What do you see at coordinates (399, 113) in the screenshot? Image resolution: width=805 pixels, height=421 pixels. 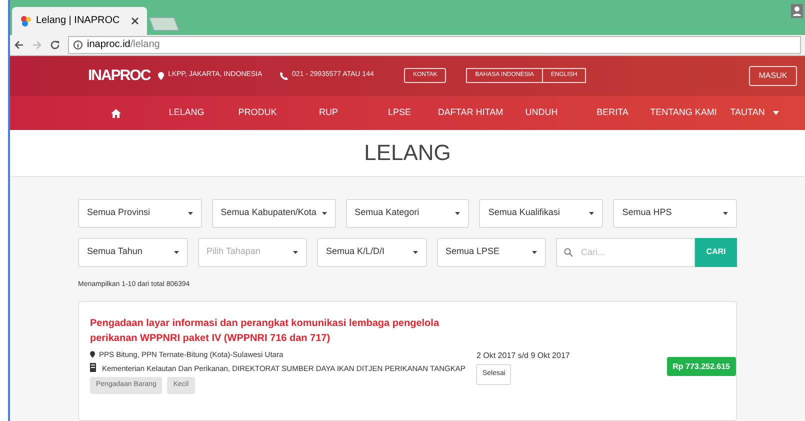 I see `nav-link: LPSE` at bounding box center [399, 113].